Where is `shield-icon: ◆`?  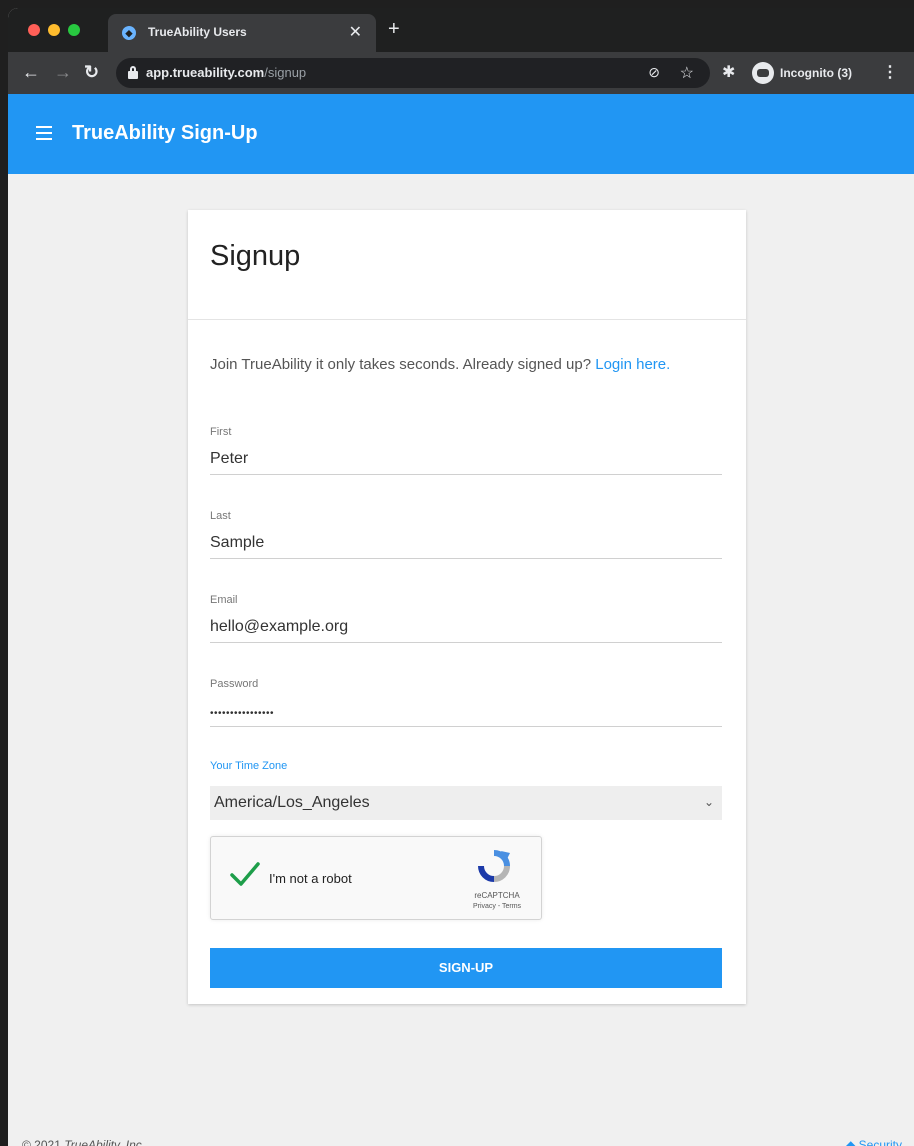 shield-icon: ◆ is located at coordinates (851, 1142).